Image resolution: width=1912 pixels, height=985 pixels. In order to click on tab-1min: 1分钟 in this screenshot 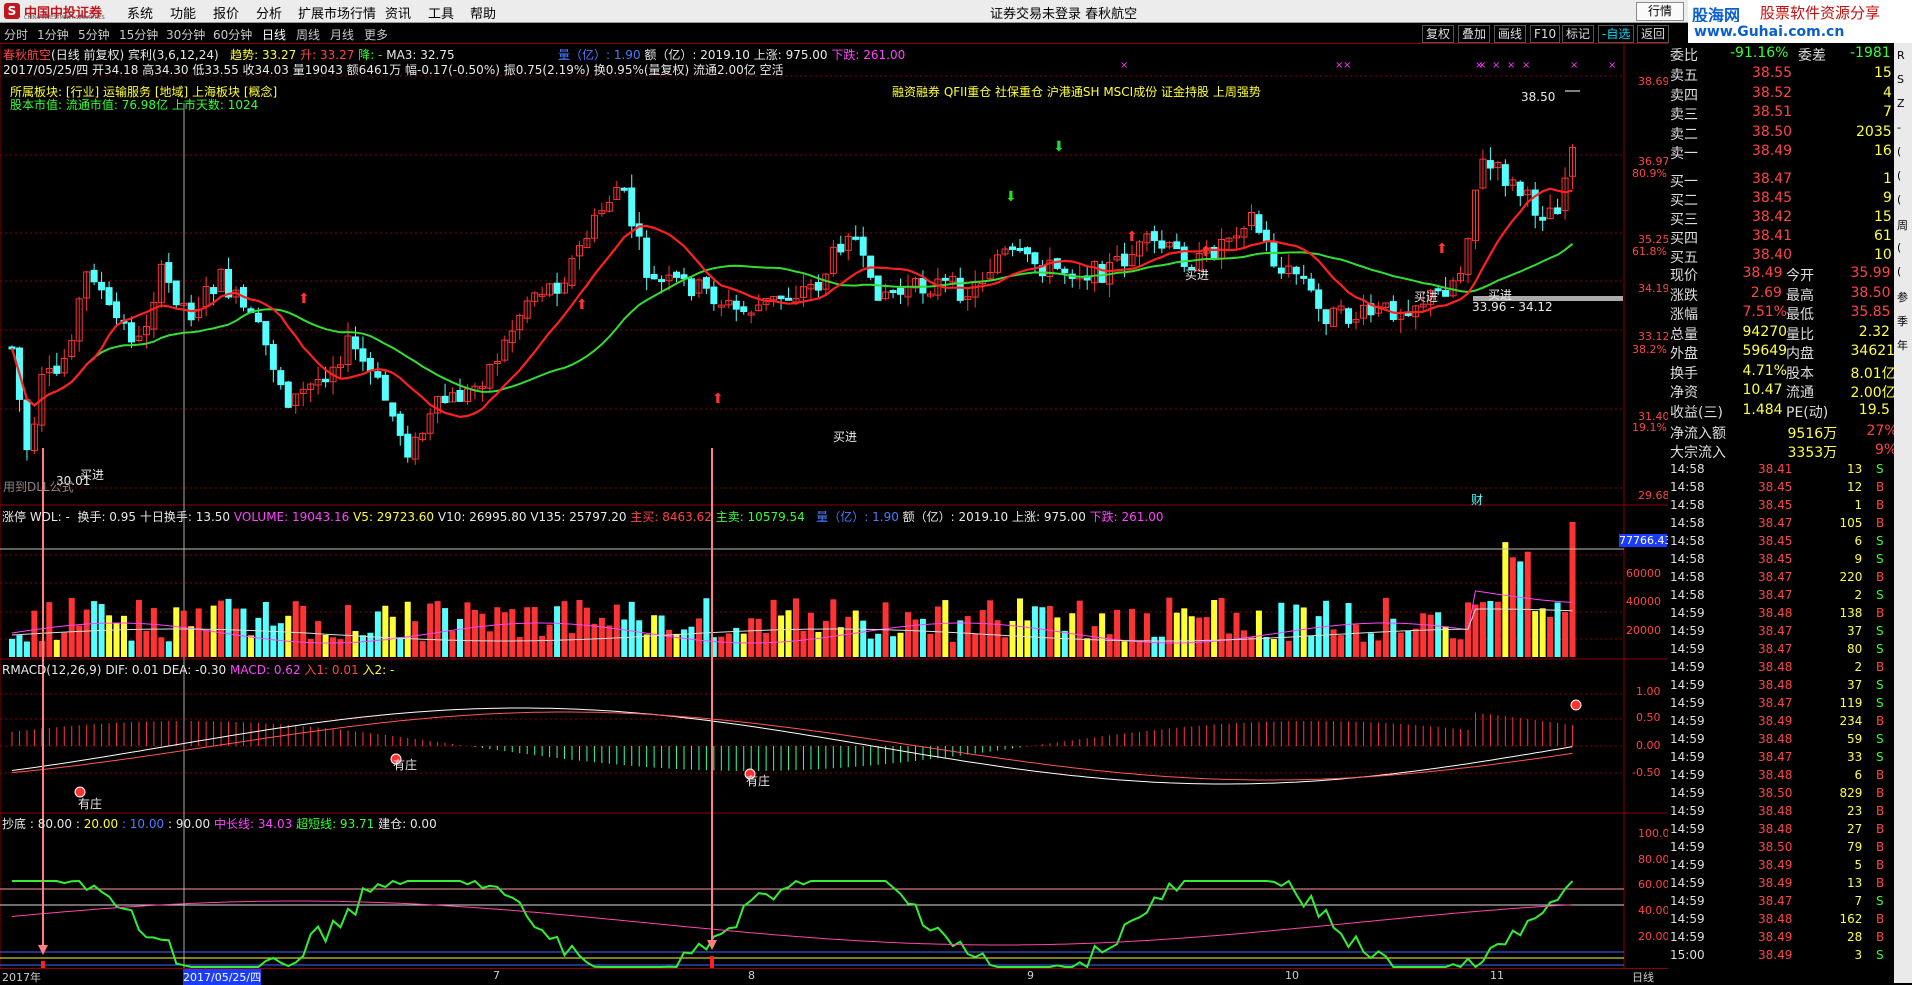, I will do `click(53, 34)`.